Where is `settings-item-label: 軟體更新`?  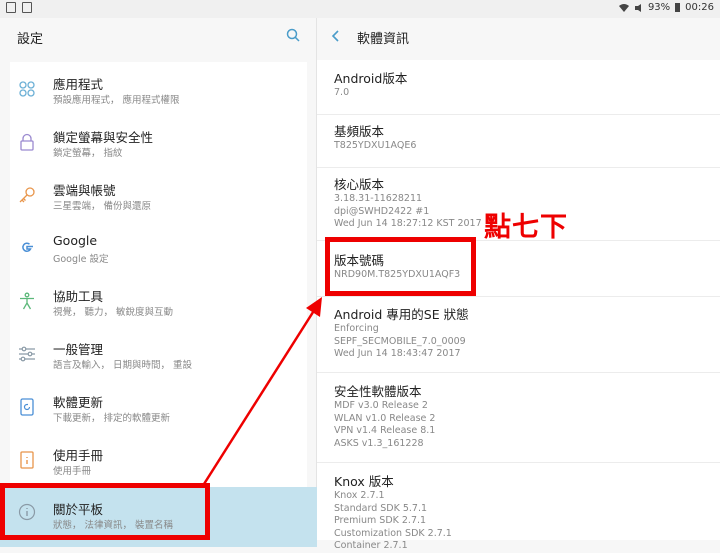
settings-item-label: 軟體更新 is located at coordinates (78, 402).